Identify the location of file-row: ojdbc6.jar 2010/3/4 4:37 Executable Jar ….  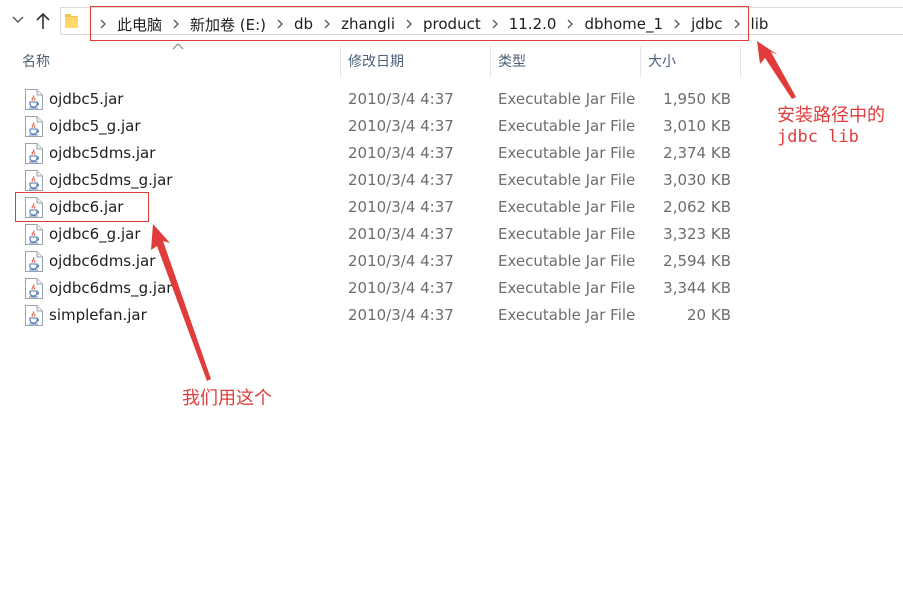
(380, 207).